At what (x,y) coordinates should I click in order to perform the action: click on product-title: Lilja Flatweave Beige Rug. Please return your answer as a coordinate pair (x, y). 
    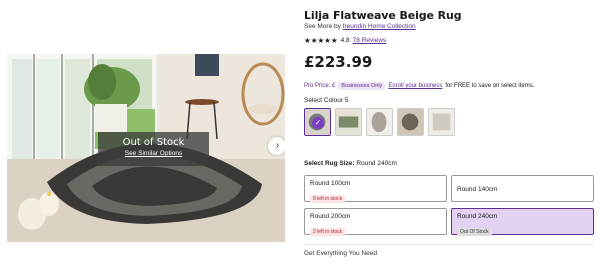
    Looking at the image, I should click on (383, 15).